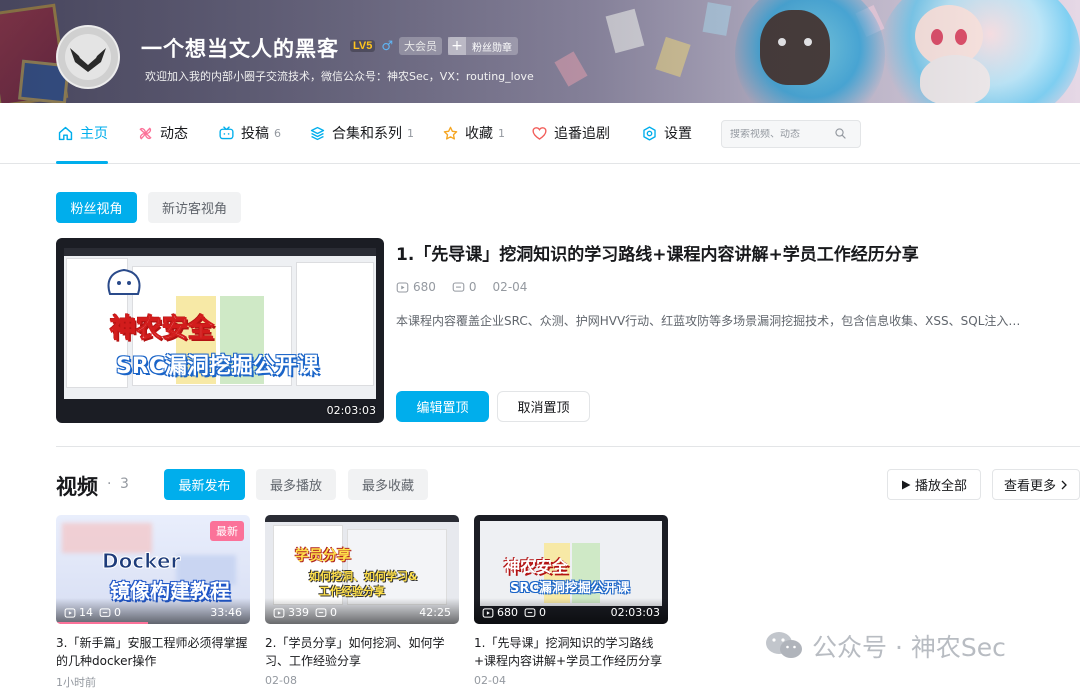  I want to click on star-icon, so click(450, 133).